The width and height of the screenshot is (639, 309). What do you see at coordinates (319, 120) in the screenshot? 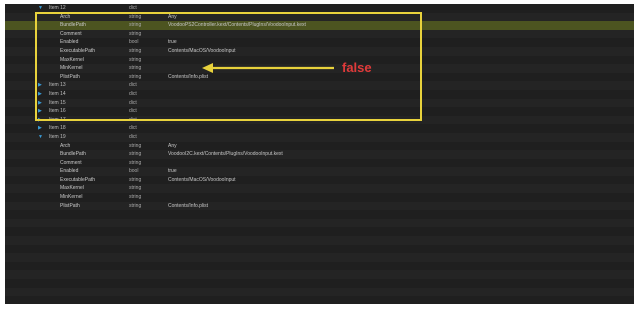
I see `plist-item-row: ▶ Item 17 dict` at bounding box center [319, 120].